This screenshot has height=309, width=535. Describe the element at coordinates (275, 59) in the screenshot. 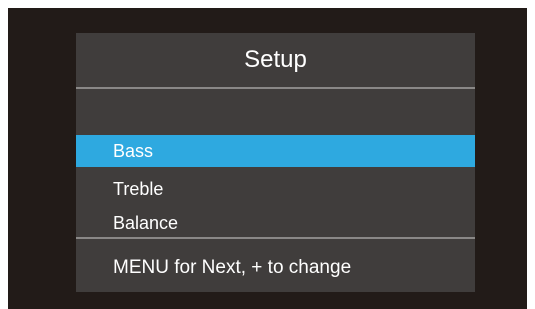

I see `menu-title: Setup` at that location.